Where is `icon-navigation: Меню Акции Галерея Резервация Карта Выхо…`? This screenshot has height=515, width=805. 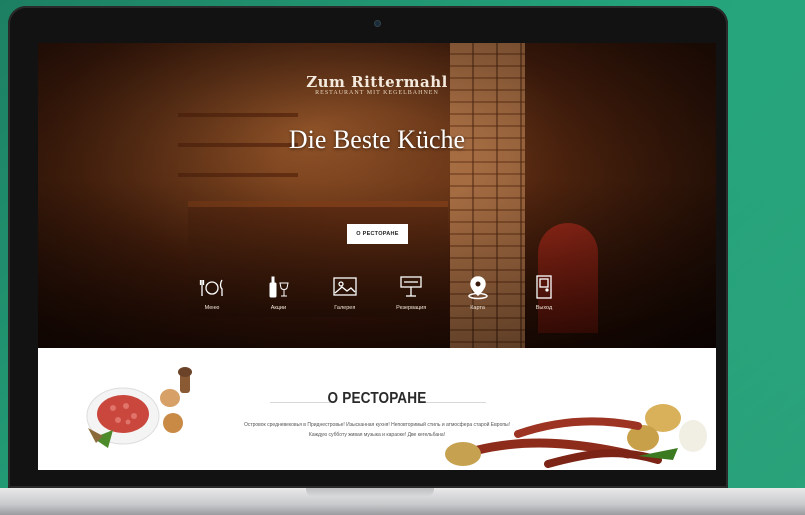
icon-navigation: Меню Акции Галерея Резервация Карта Выхо… is located at coordinates (378, 296).